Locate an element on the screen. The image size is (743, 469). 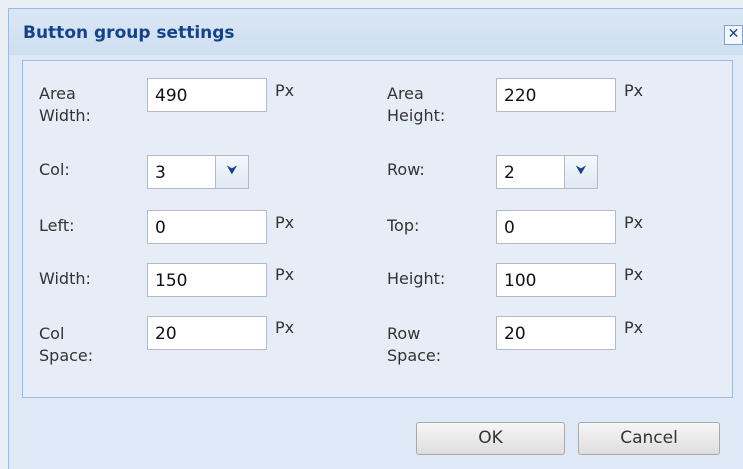
area-height-unit: Px is located at coordinates (634, 90).